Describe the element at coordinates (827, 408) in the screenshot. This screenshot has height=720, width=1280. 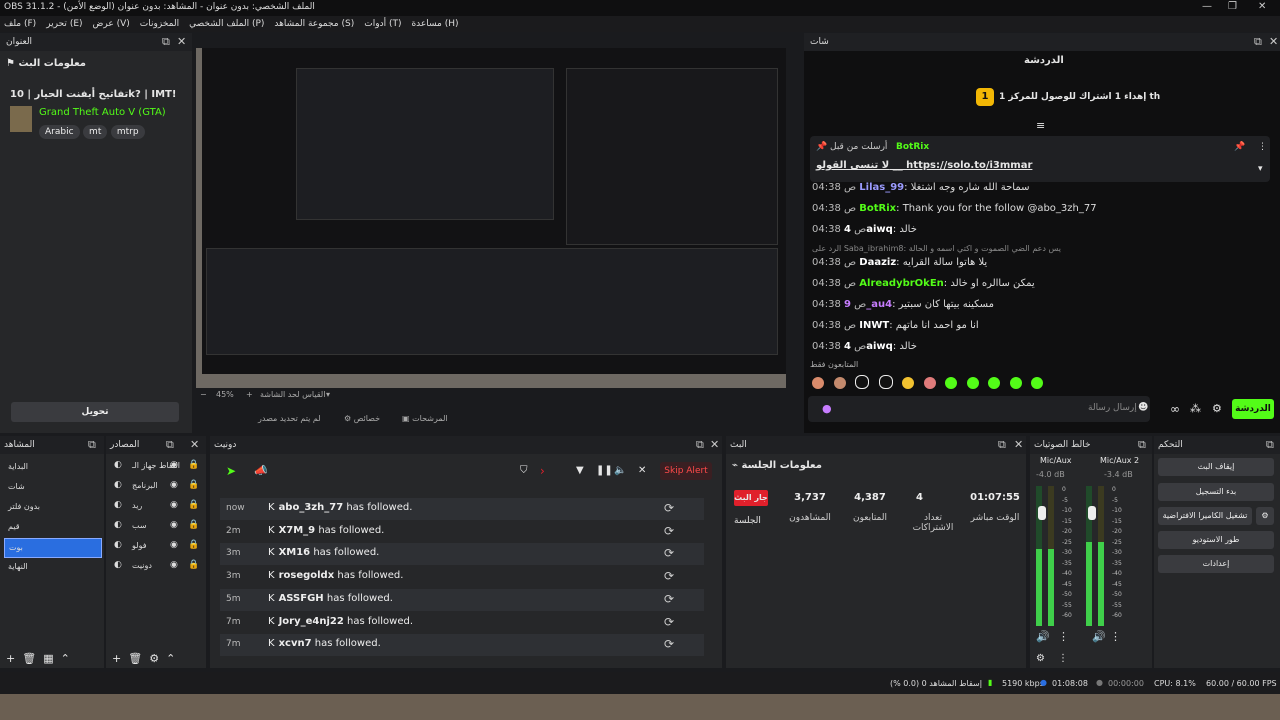
I see `mic-icon: ●` at that location.